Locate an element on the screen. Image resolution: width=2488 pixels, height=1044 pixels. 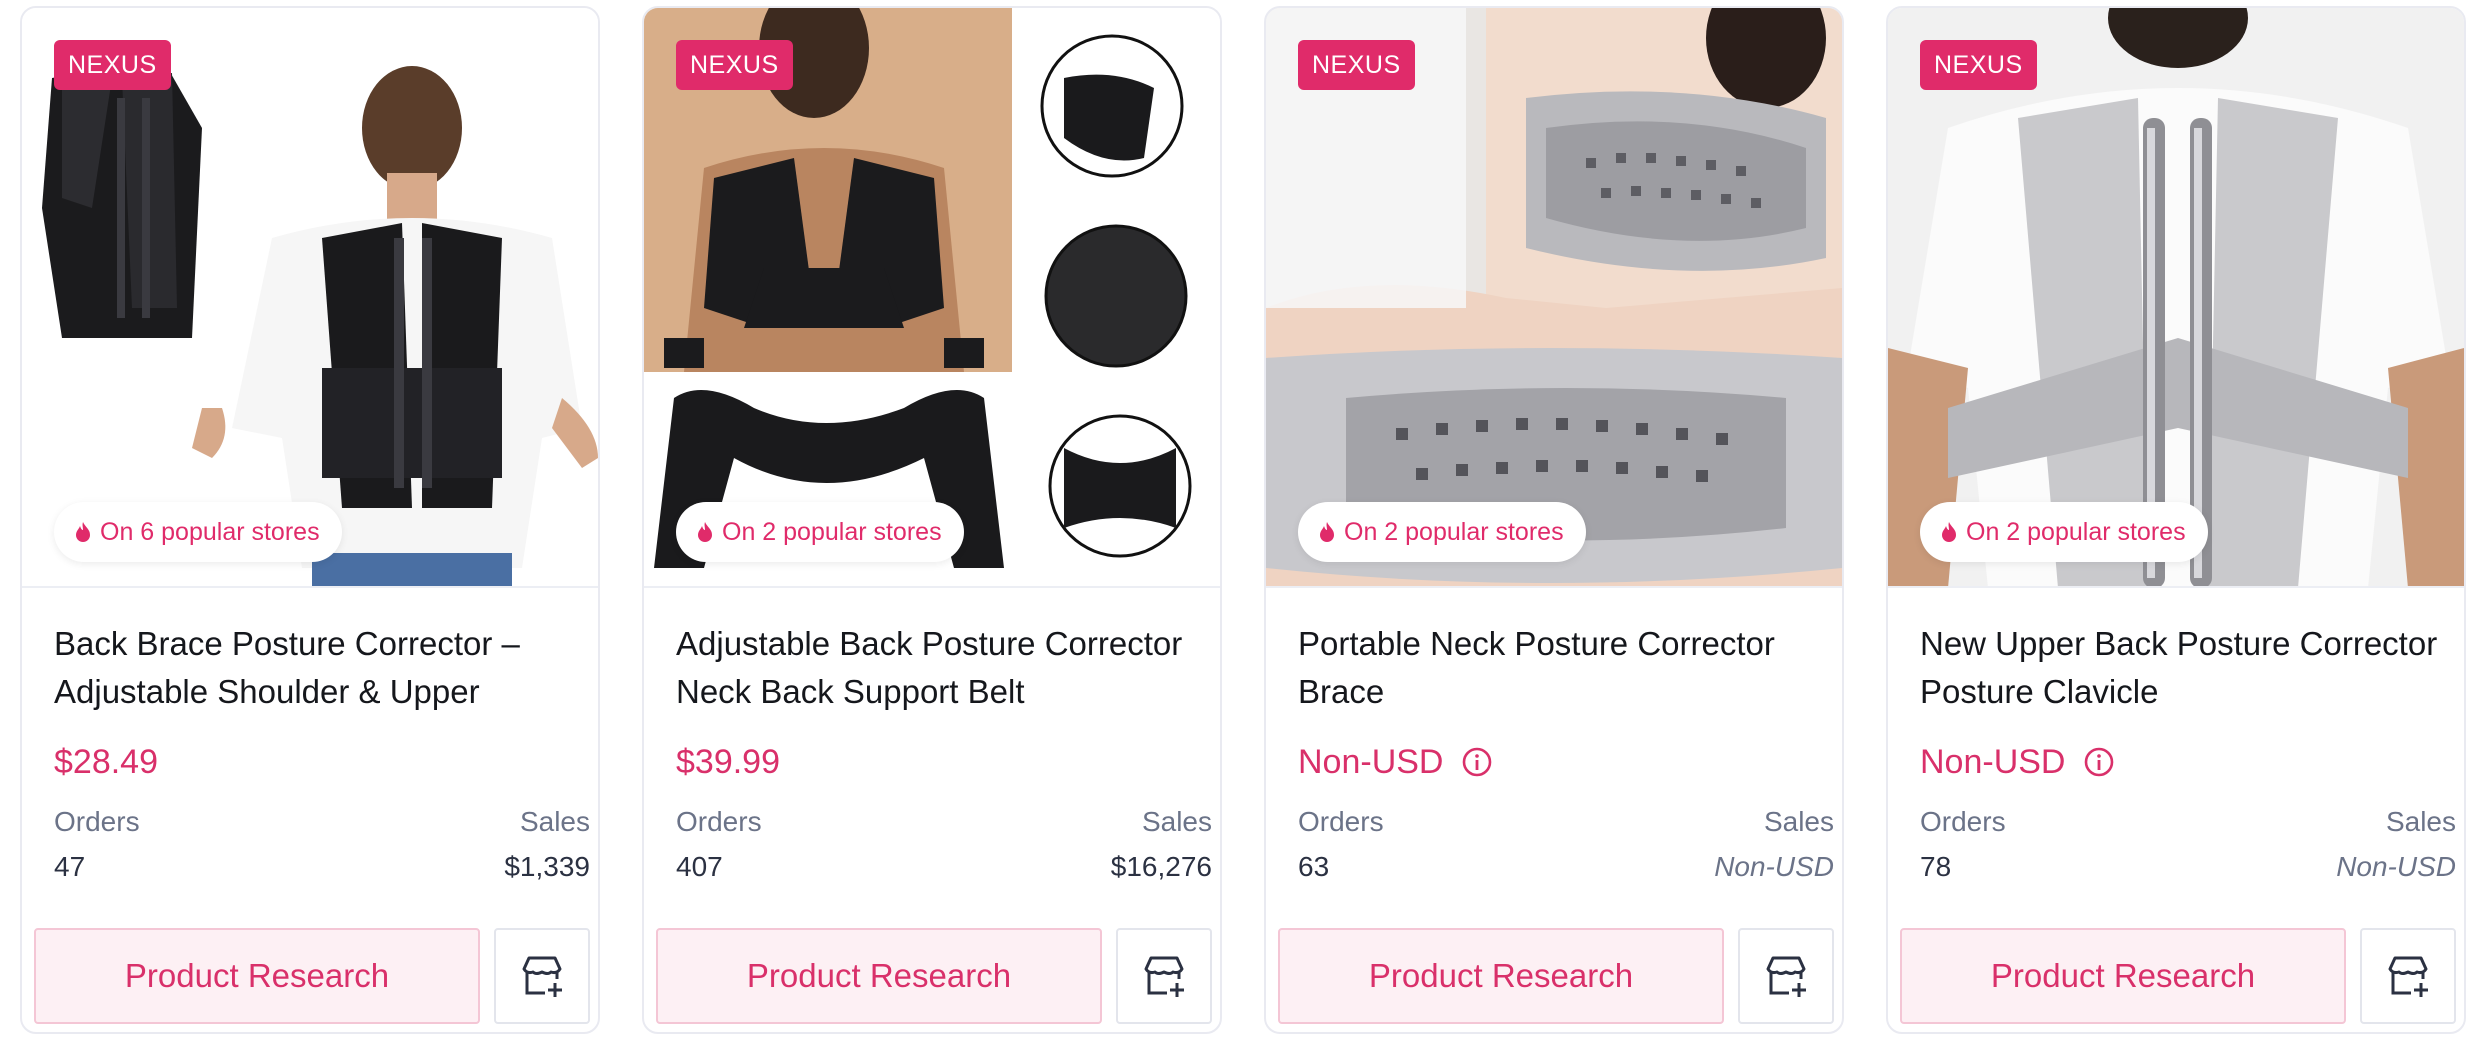
product-price: $39.99 is located at coordinates (728, 762).